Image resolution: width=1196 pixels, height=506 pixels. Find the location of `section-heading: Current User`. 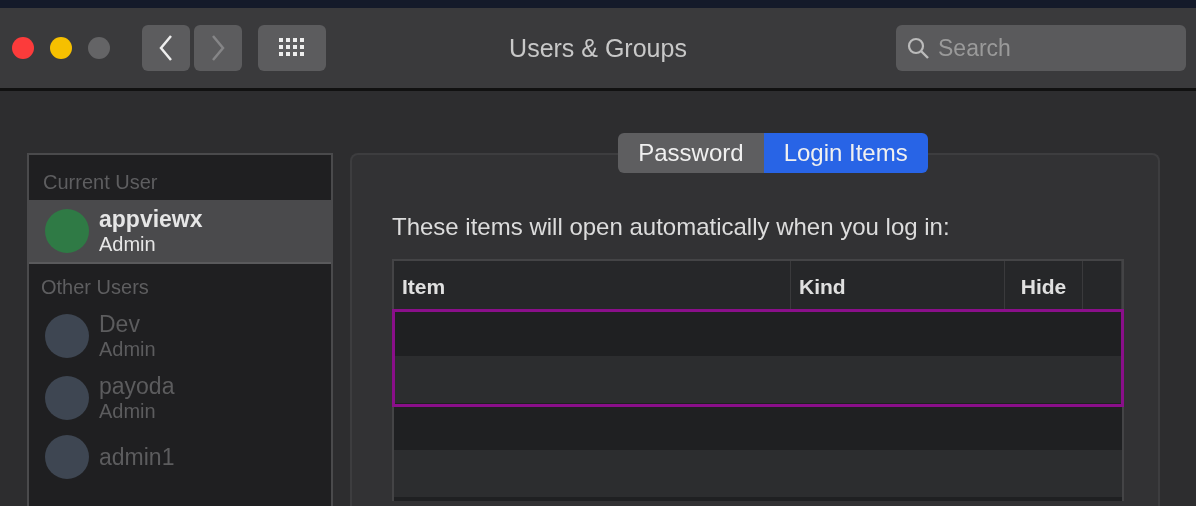

section-heading: Current User is located at coordinates (100, 182).